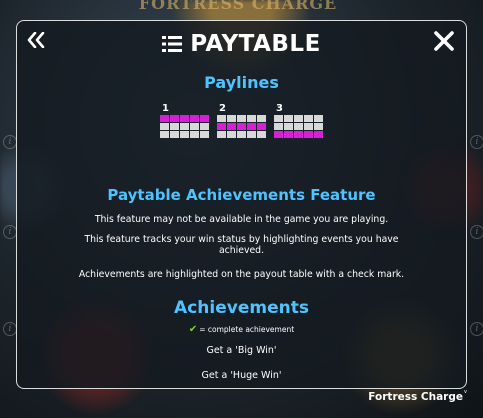  Describe the element at coordinates (193, 329) in the screenshot. I see `check-mark-icon: ✔` at that location.